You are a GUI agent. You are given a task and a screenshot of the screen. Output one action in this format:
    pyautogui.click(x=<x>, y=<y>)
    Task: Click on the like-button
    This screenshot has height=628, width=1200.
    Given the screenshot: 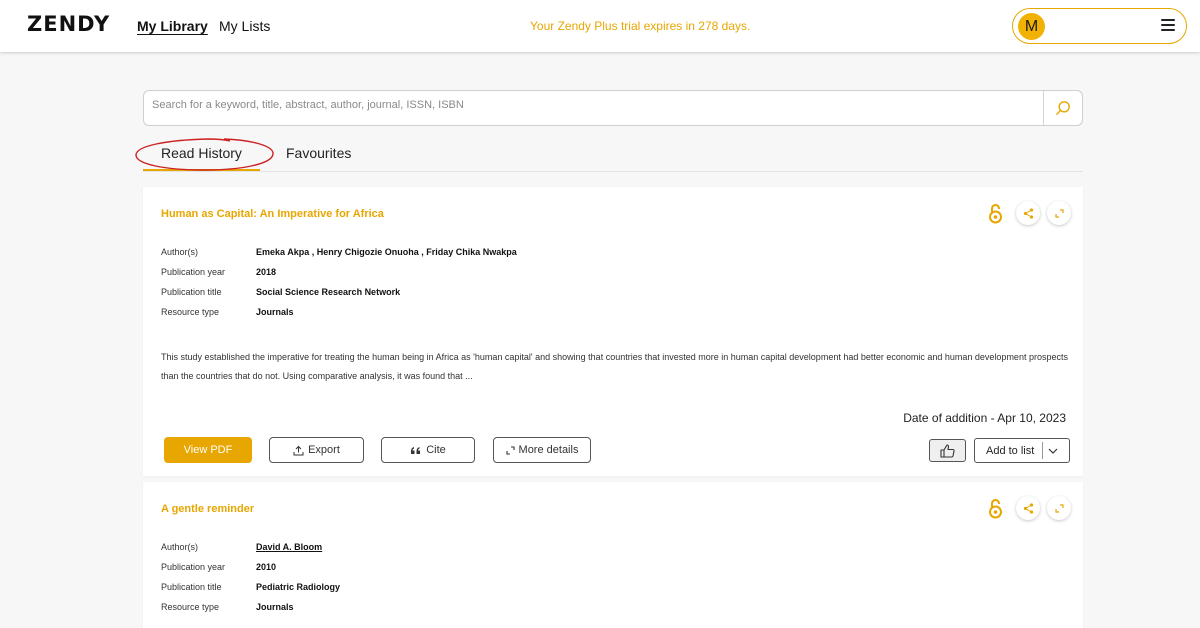 What is the action you would take?
    pyautogui.click(x=947, y=450)
    